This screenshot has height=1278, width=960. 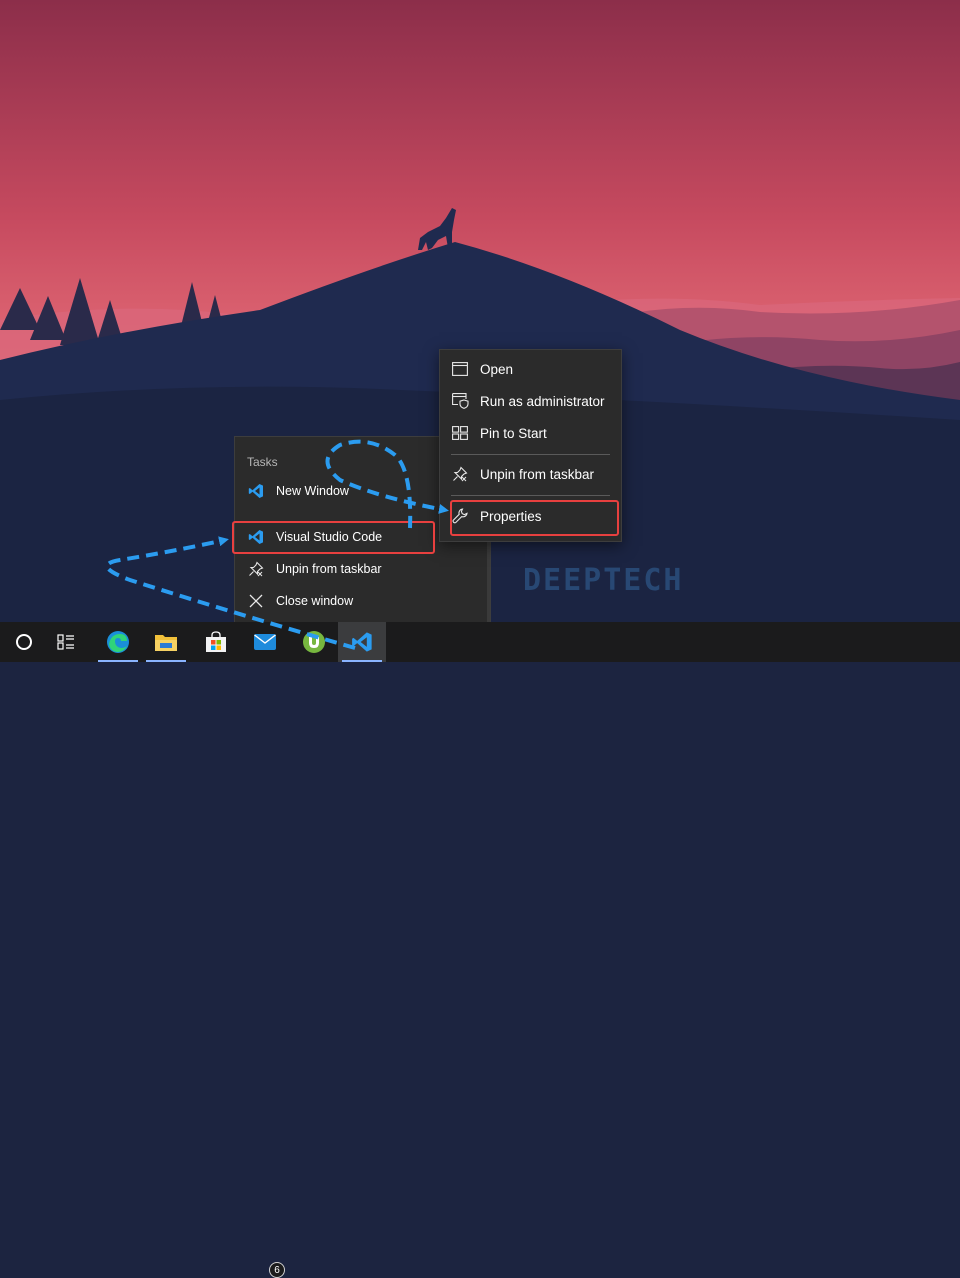 I want to click on jump-list-item-label: New Window, so click(x=312, y=491).